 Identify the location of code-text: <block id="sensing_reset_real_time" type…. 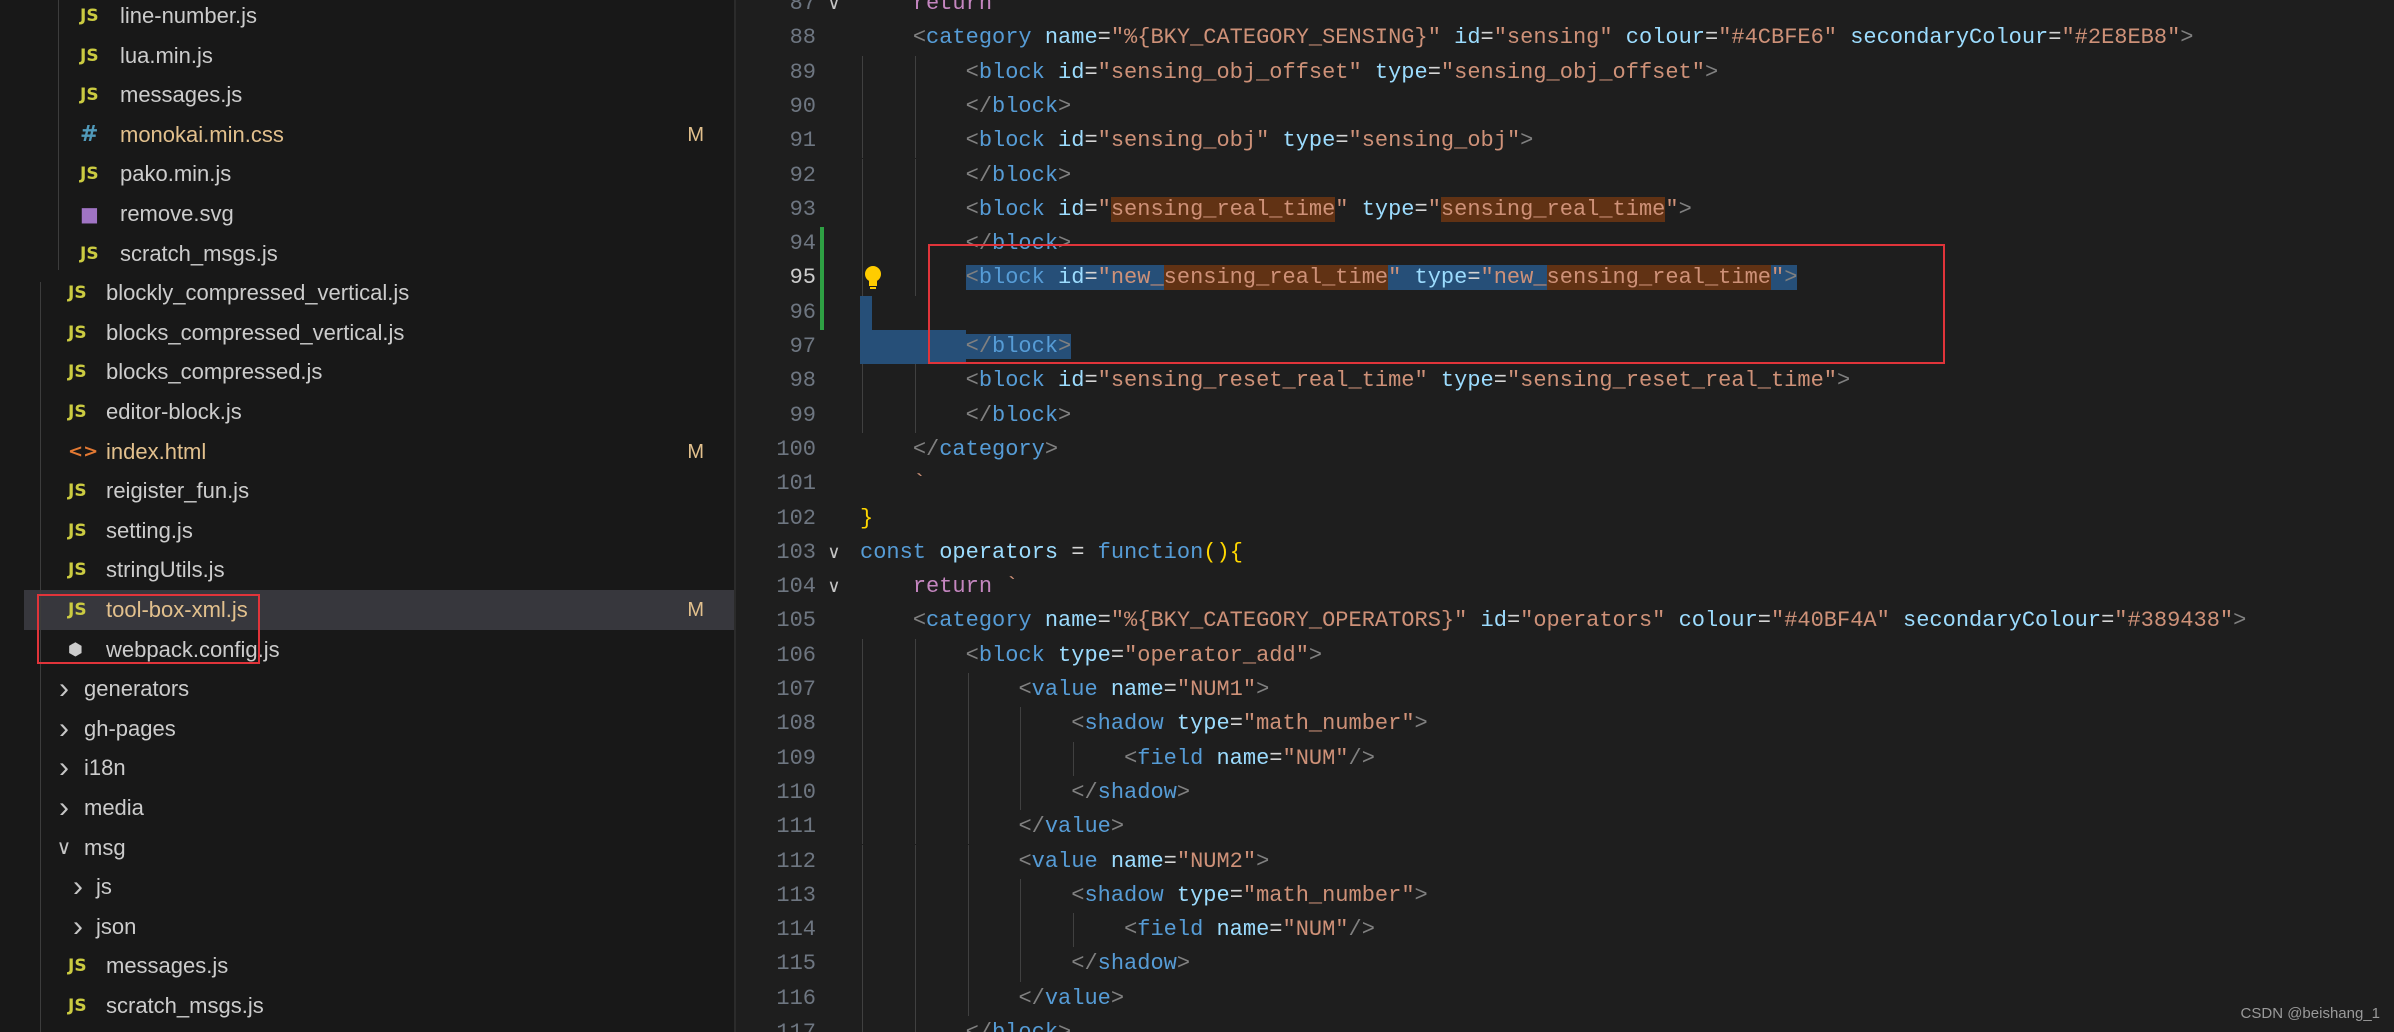
(1408, 380).